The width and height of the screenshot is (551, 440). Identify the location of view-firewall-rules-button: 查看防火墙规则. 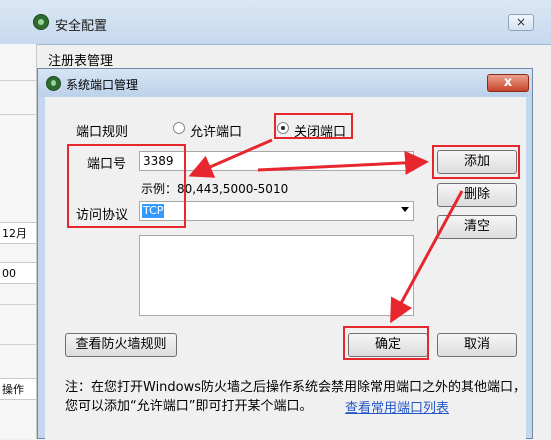
(121, 345).